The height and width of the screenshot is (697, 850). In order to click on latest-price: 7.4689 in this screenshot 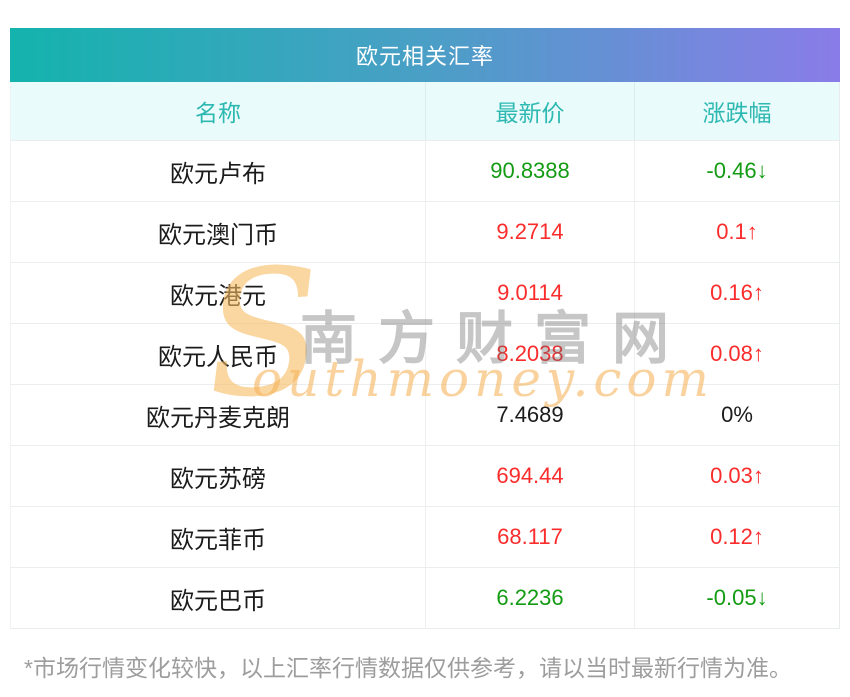, I will do `click(529, 415)`.